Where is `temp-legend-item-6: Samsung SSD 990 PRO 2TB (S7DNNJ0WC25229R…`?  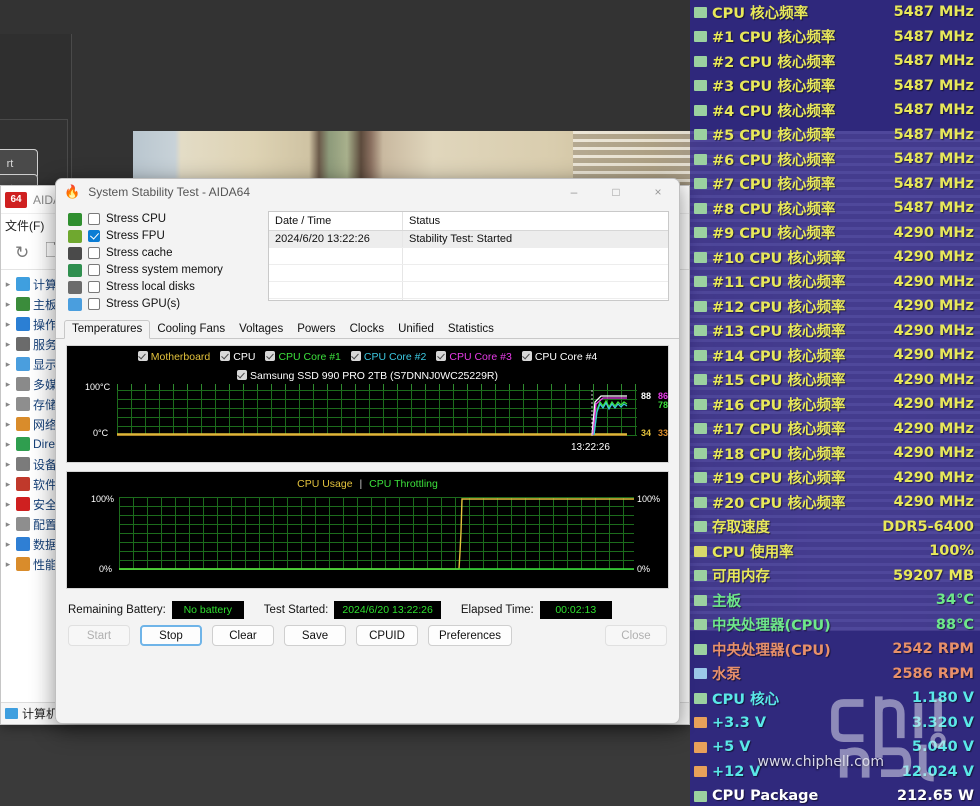 temp-legend-item-6: Samsung SSD 990 PRO 2TB (S7DNNJ0WC25229R… is located at coordinates (367, 376).